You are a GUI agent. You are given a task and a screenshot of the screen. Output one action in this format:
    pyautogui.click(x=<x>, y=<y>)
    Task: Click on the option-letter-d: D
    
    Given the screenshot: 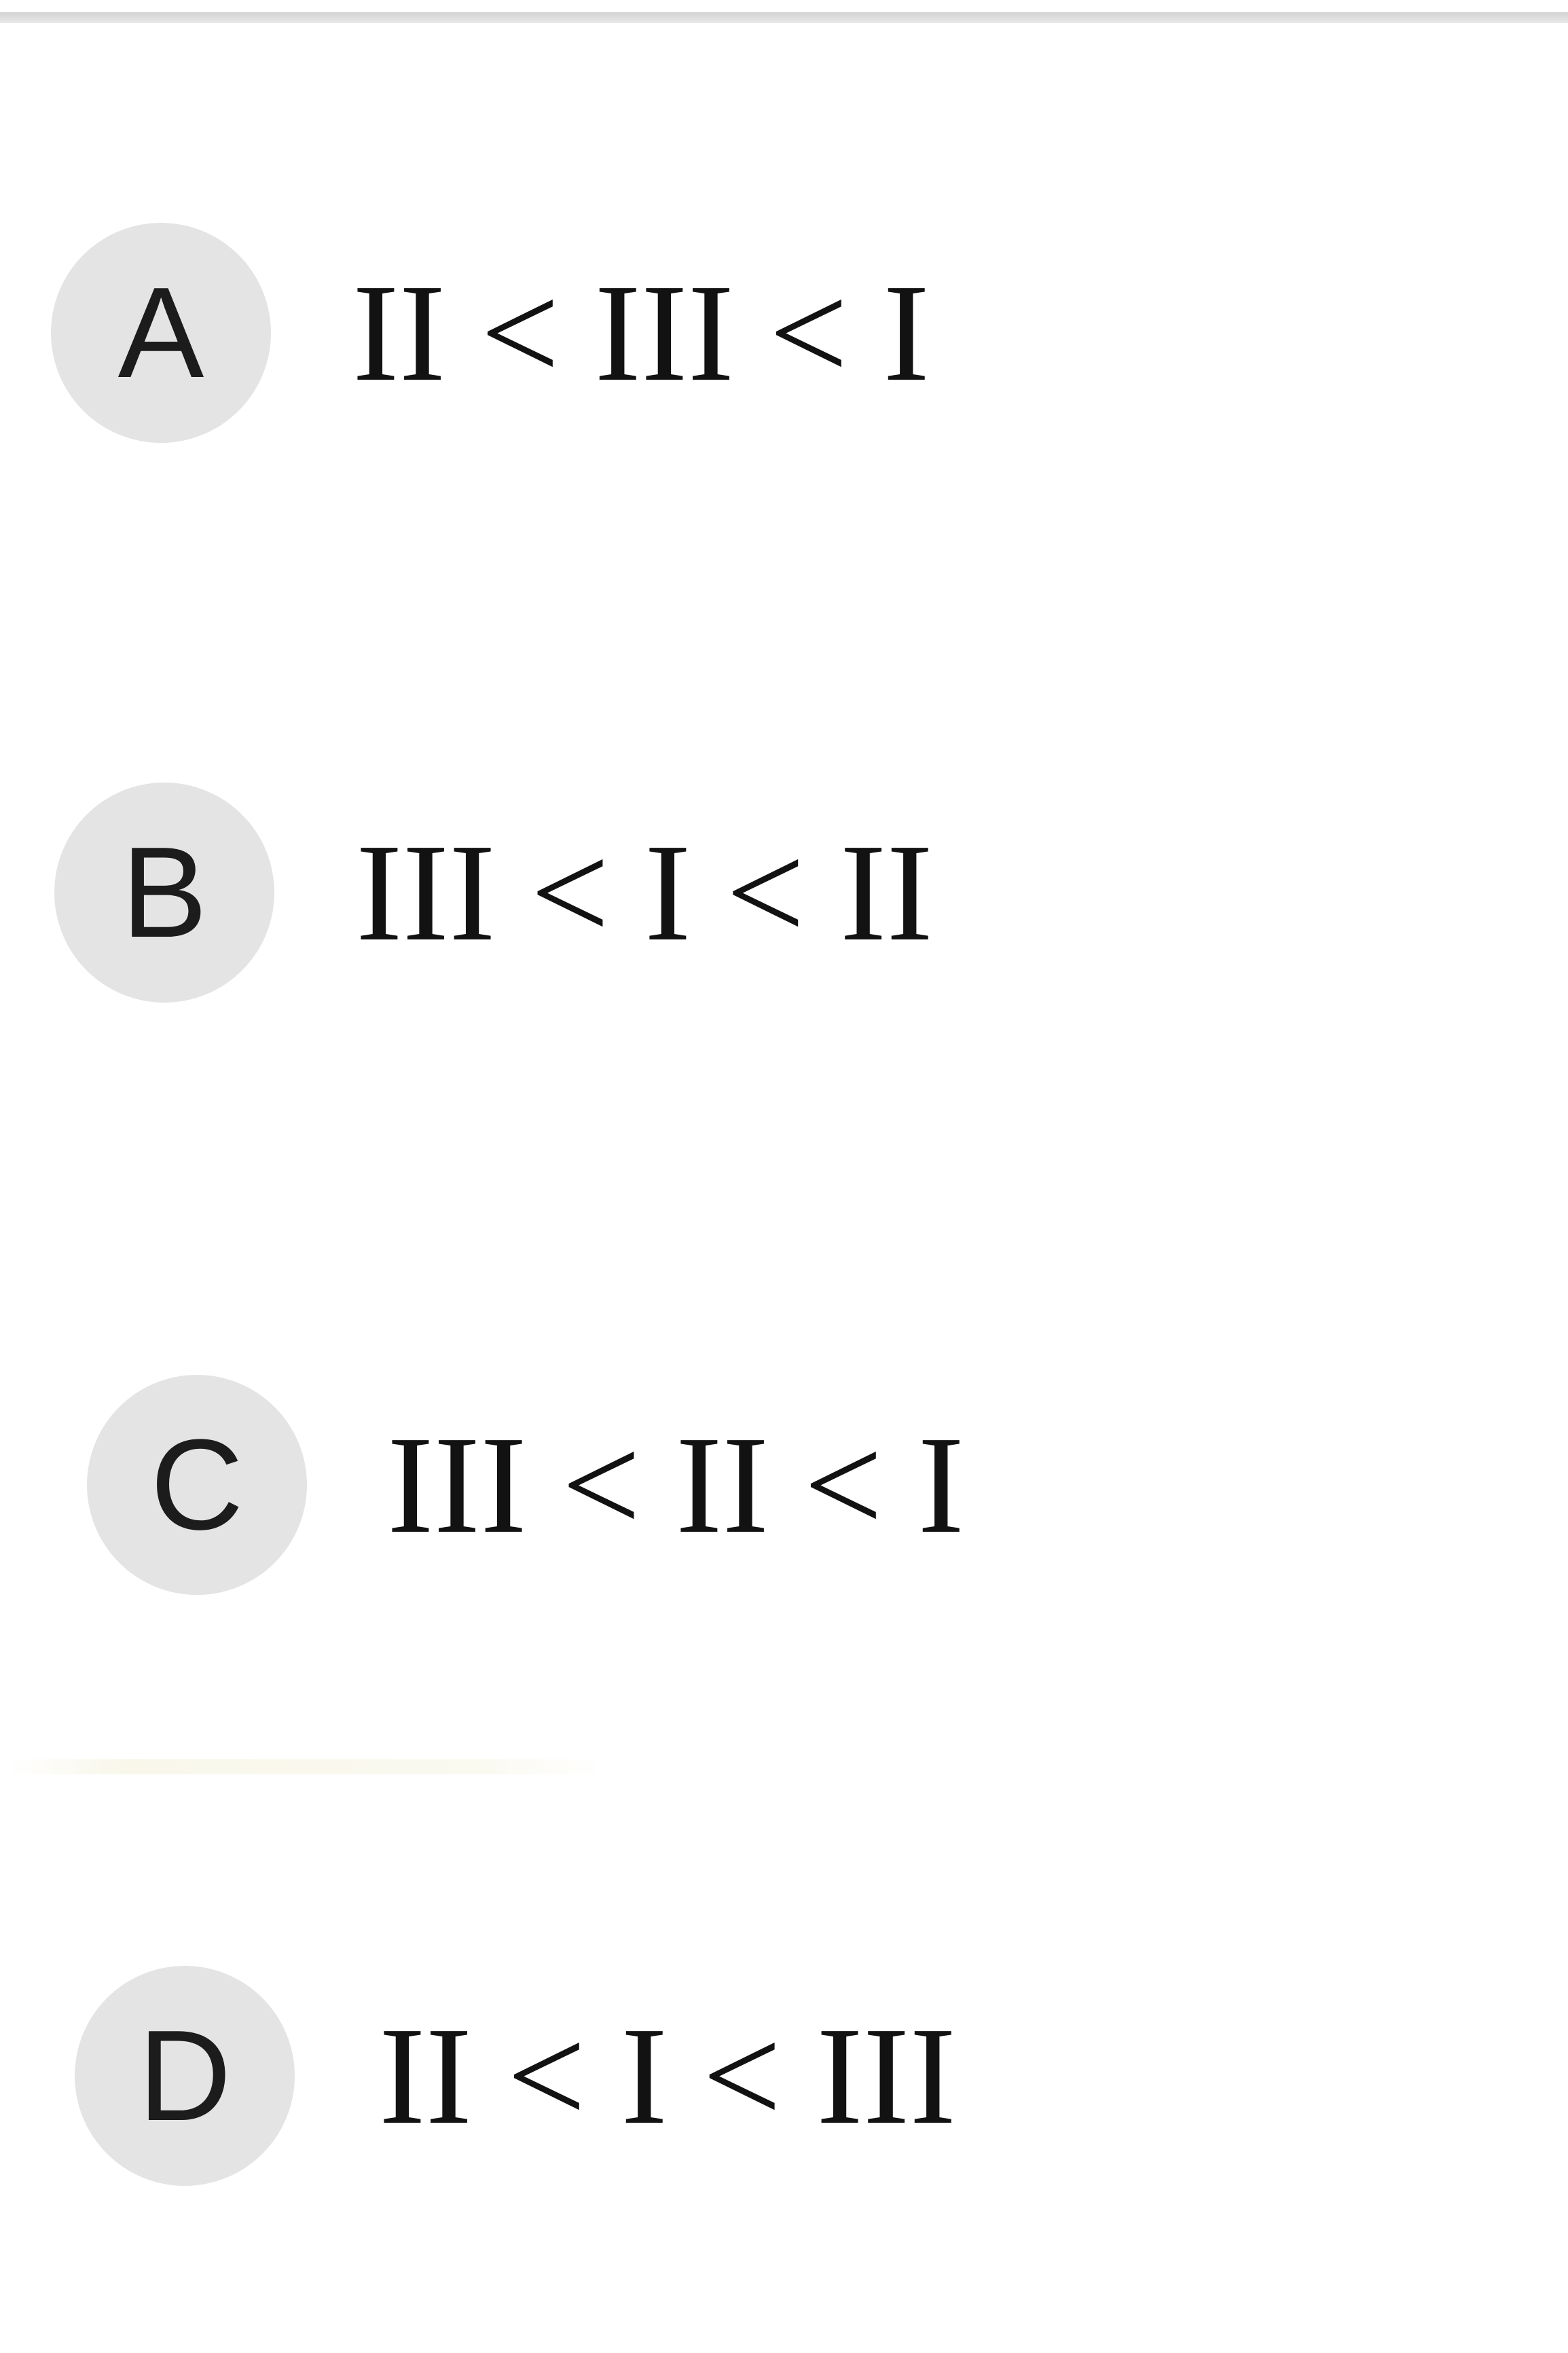 What is the action you would take?
    pyautogui.click(x=185, y=2076)
    